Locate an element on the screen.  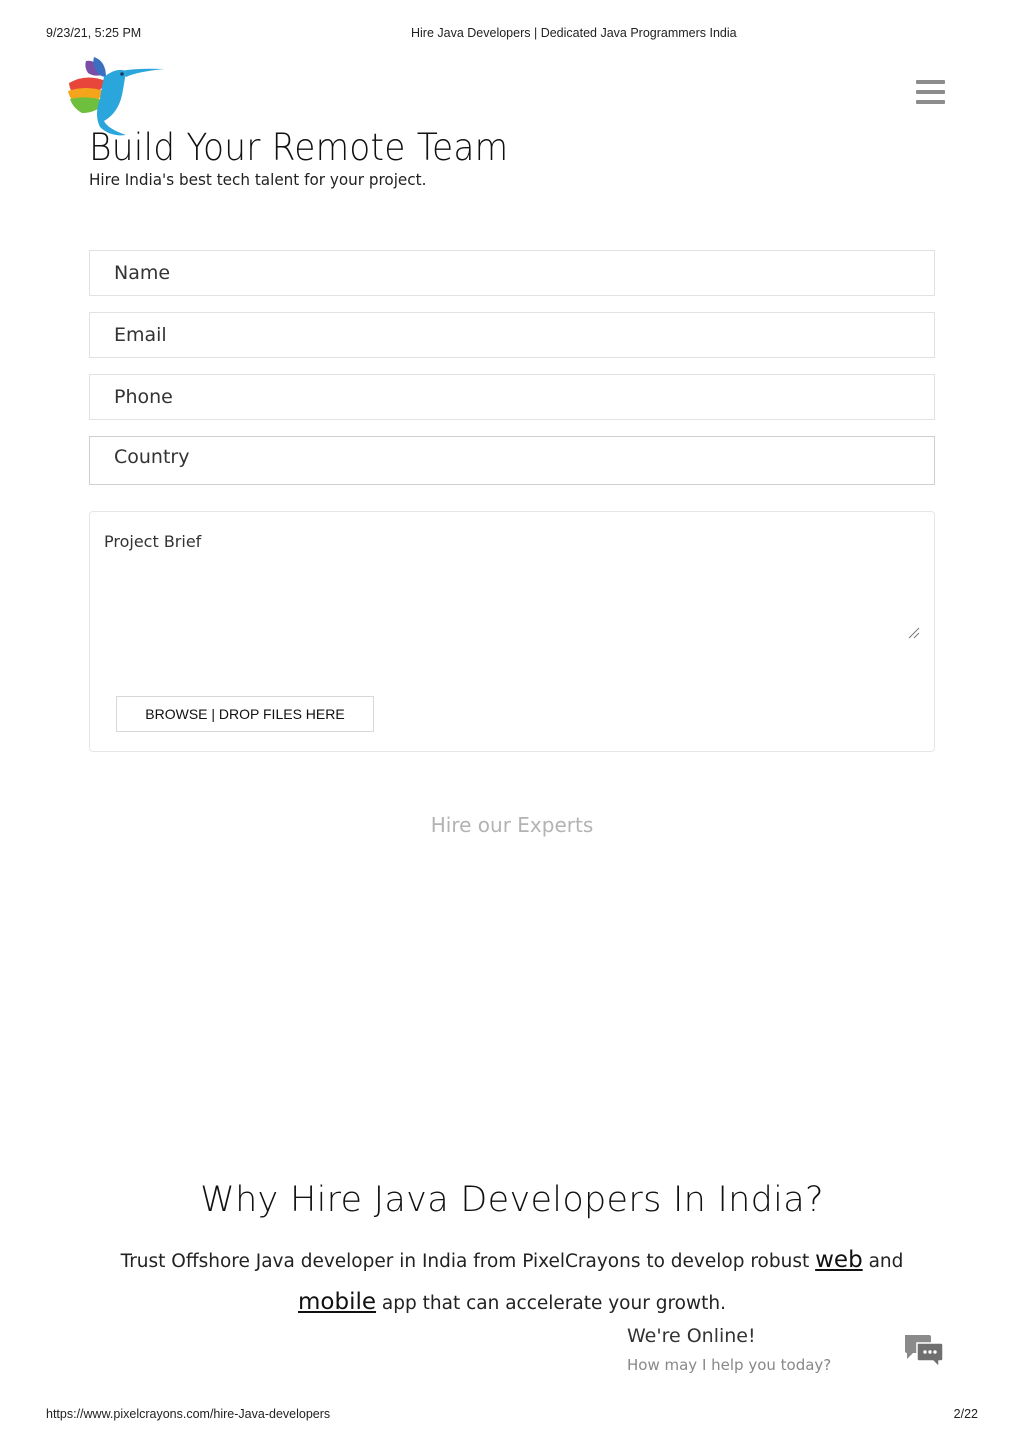
mobile-link: mobile is located at coordinates (337, 1302).